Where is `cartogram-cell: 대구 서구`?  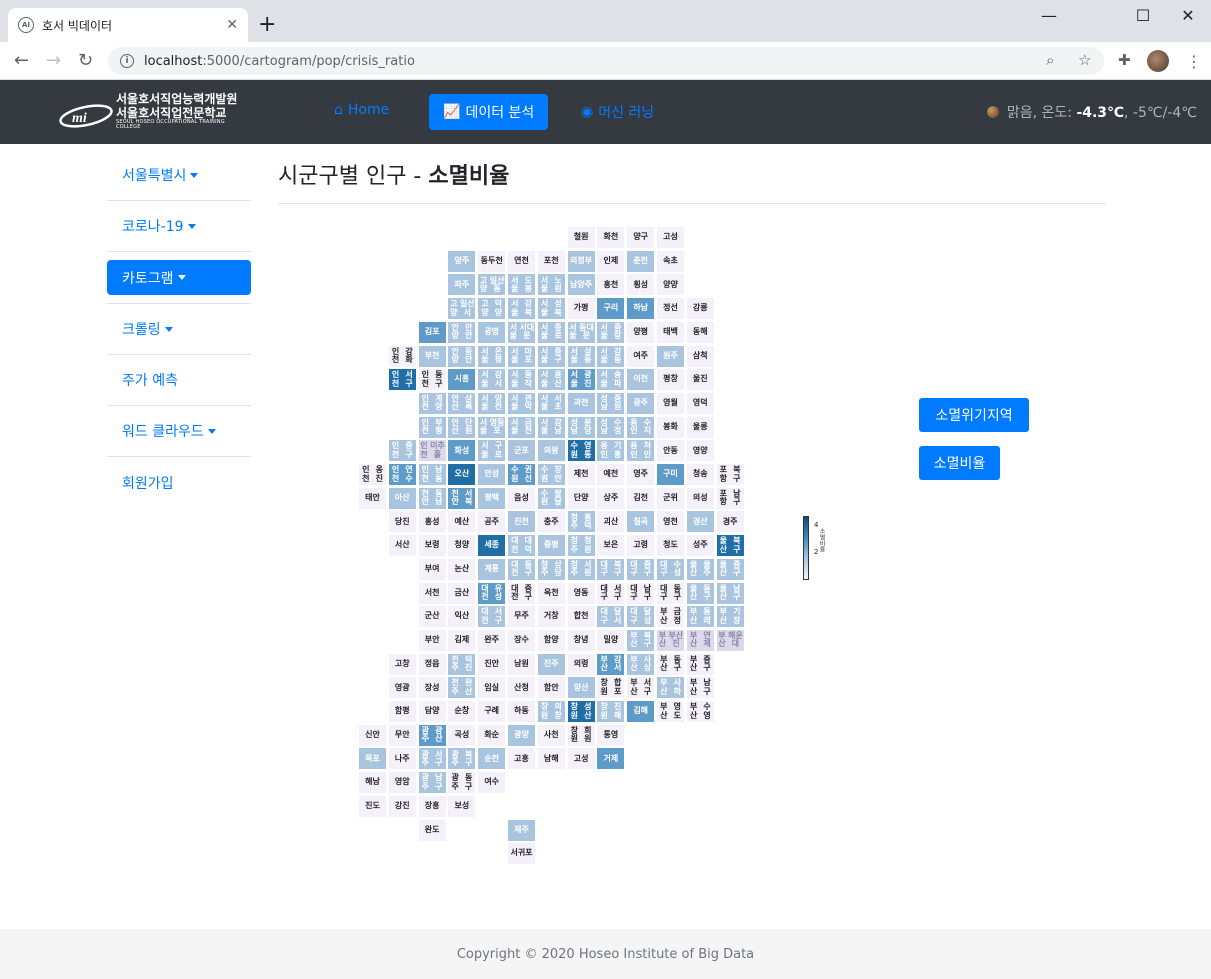 cartogram-cell: 대구 서구 is located at coordinates (611, 593).